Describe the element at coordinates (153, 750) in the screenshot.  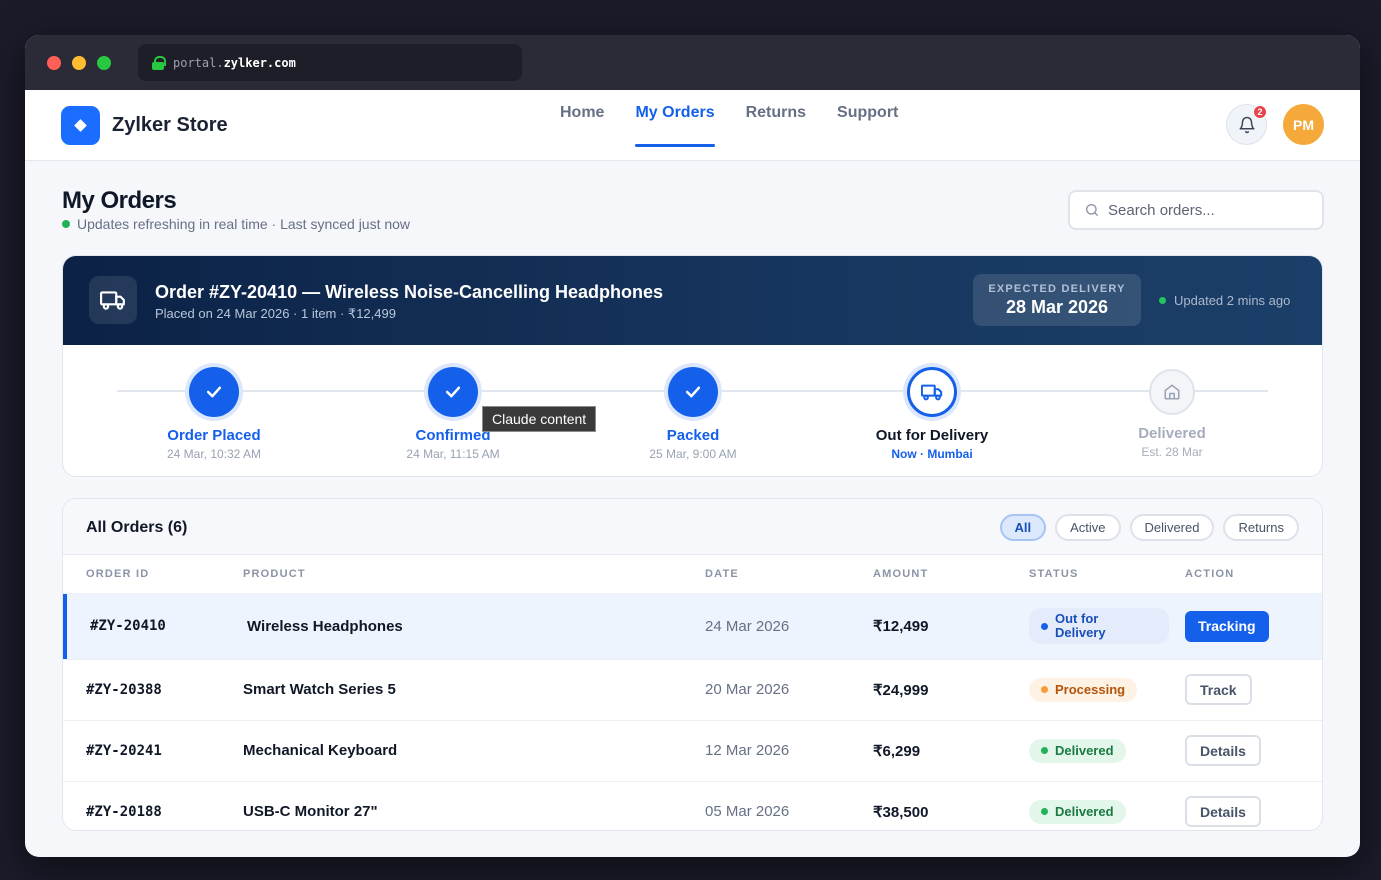
I see `order-id-cell: #ZY-20241` at that location.